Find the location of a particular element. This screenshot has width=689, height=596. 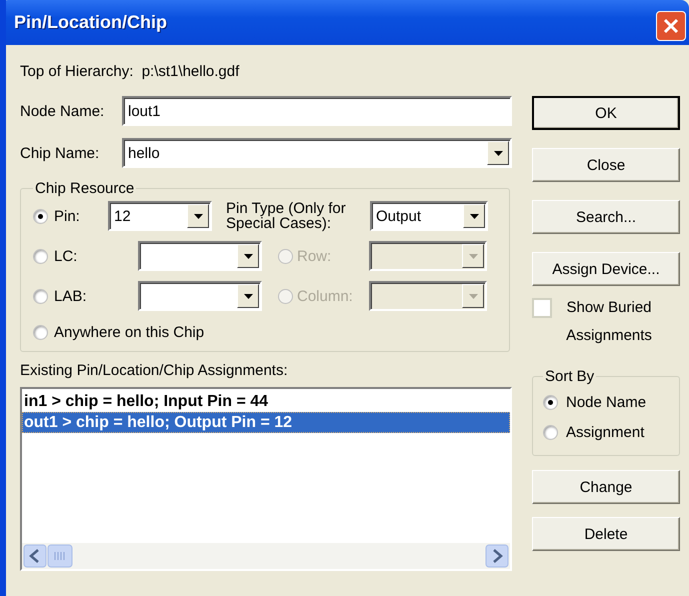

dialog-button: Close is located at coordinates (606, 165).